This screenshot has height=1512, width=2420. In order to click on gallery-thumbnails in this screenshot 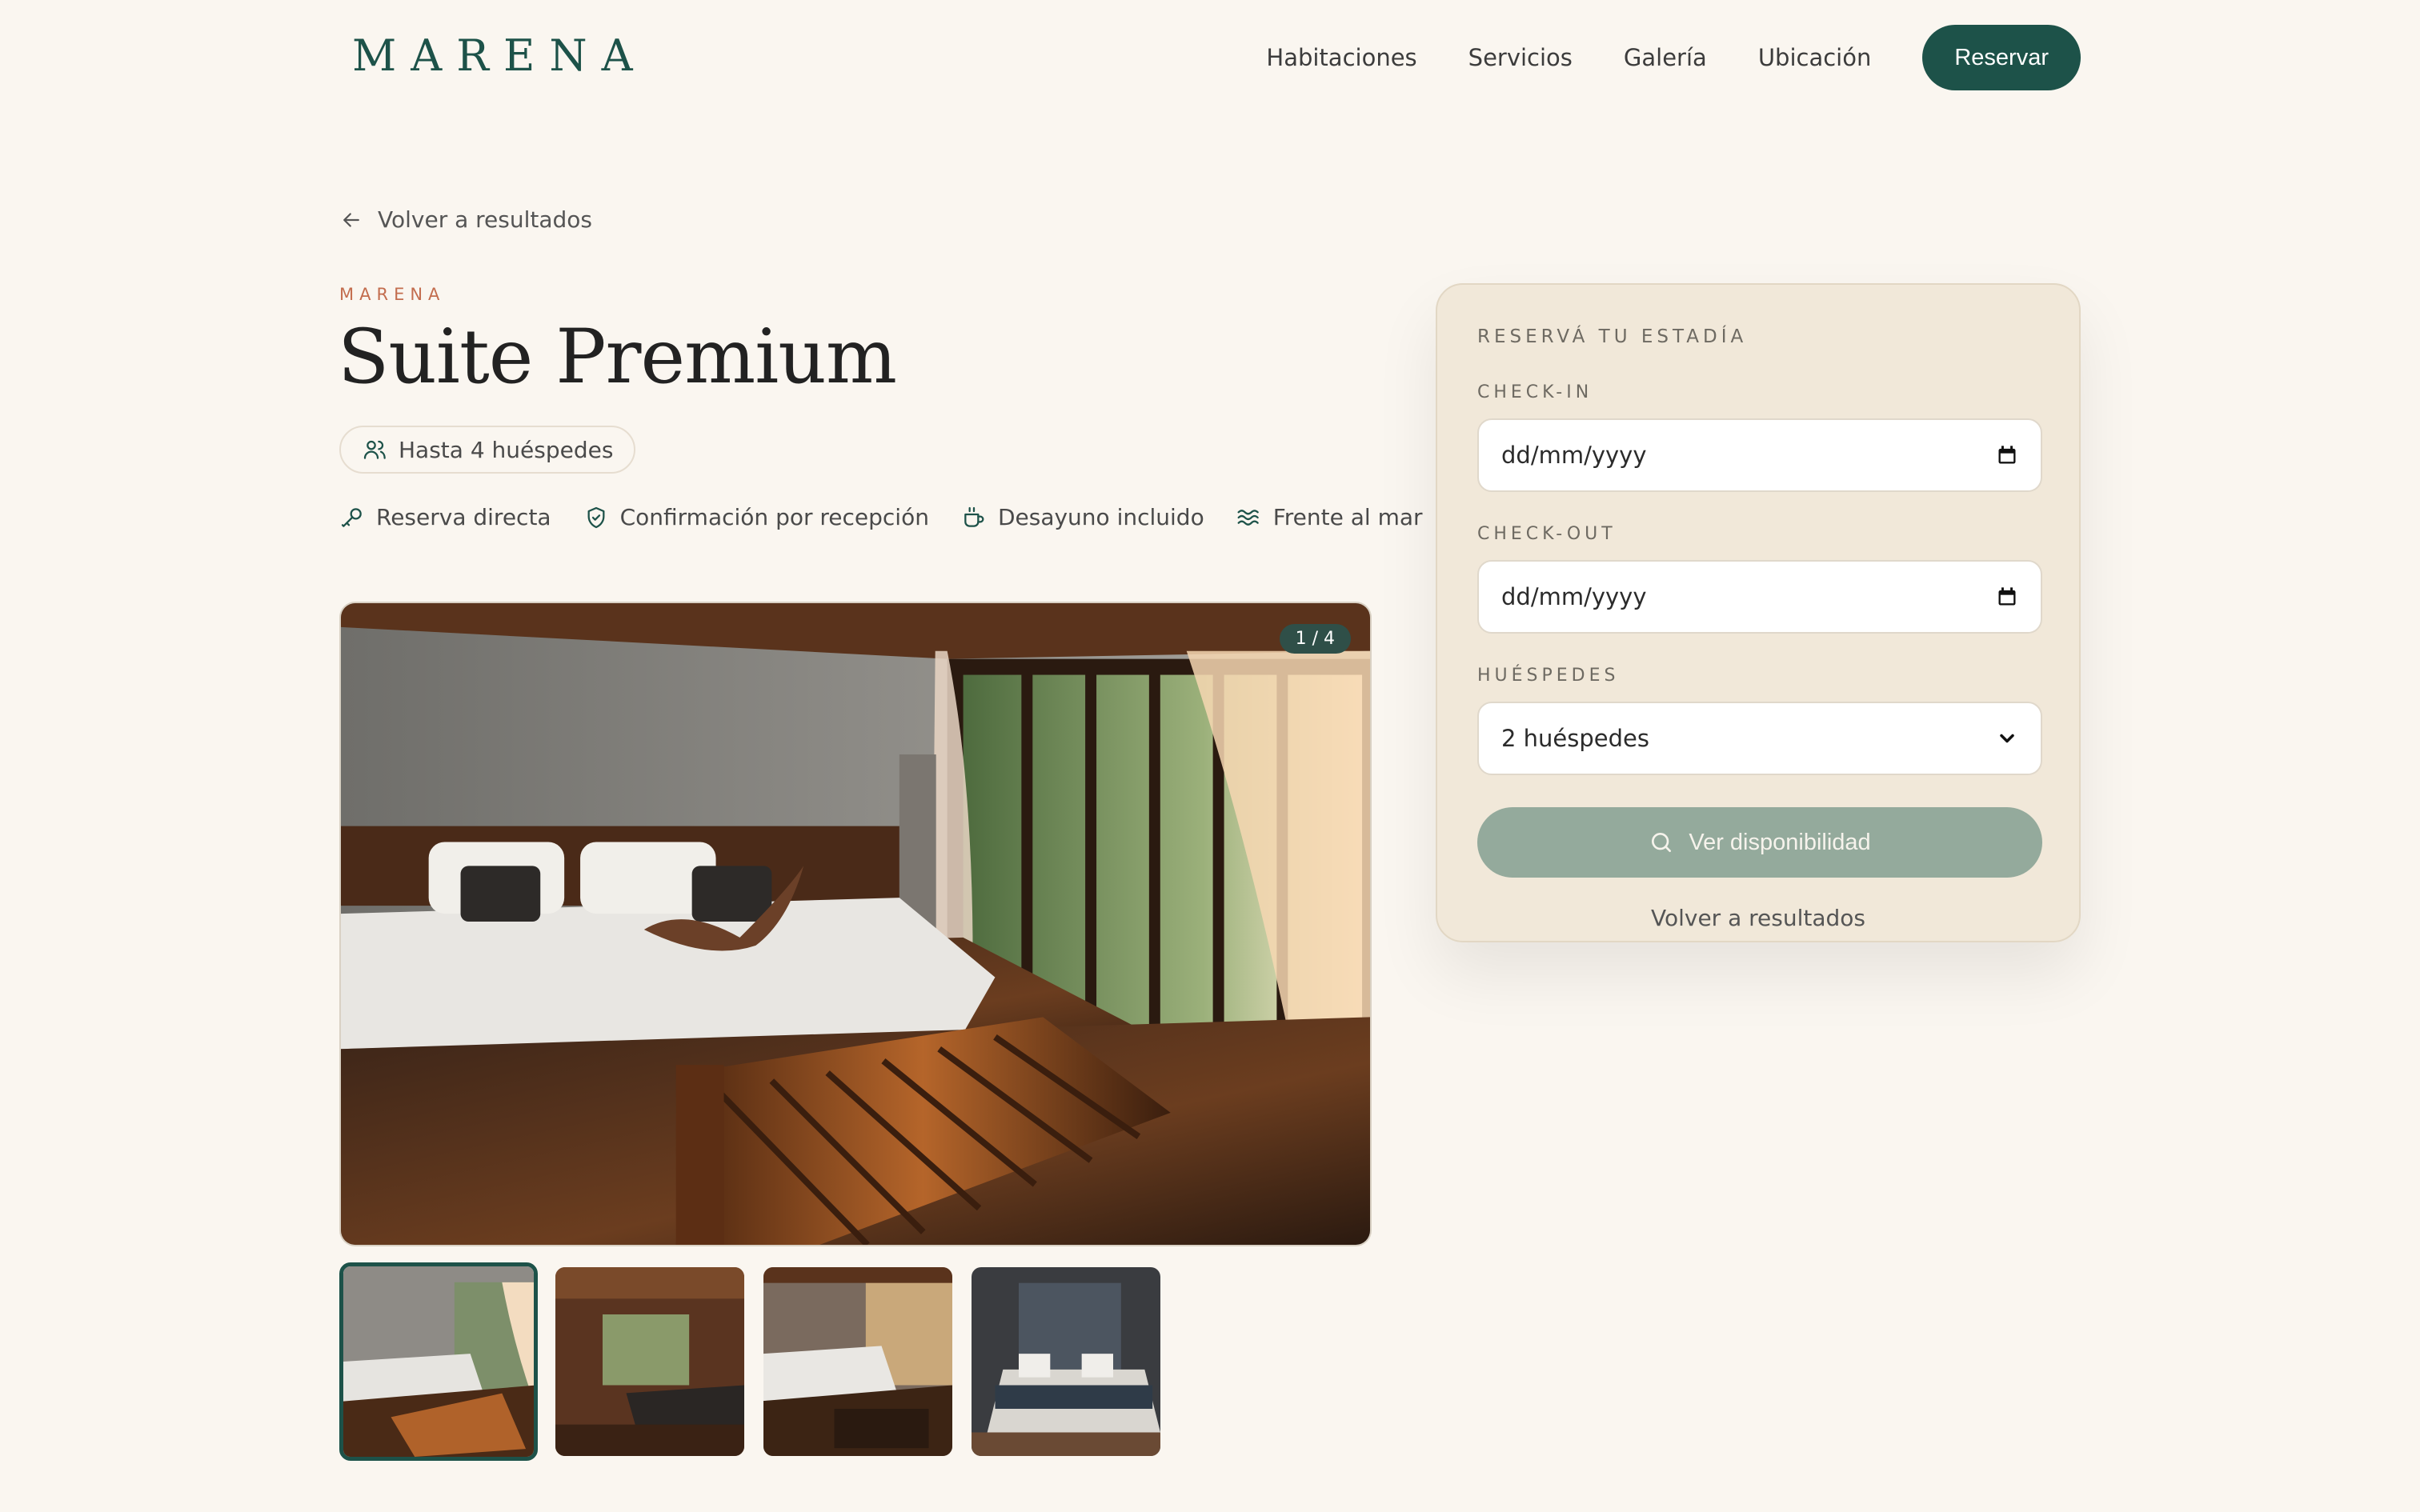, I will do `click(750, 1361)`.